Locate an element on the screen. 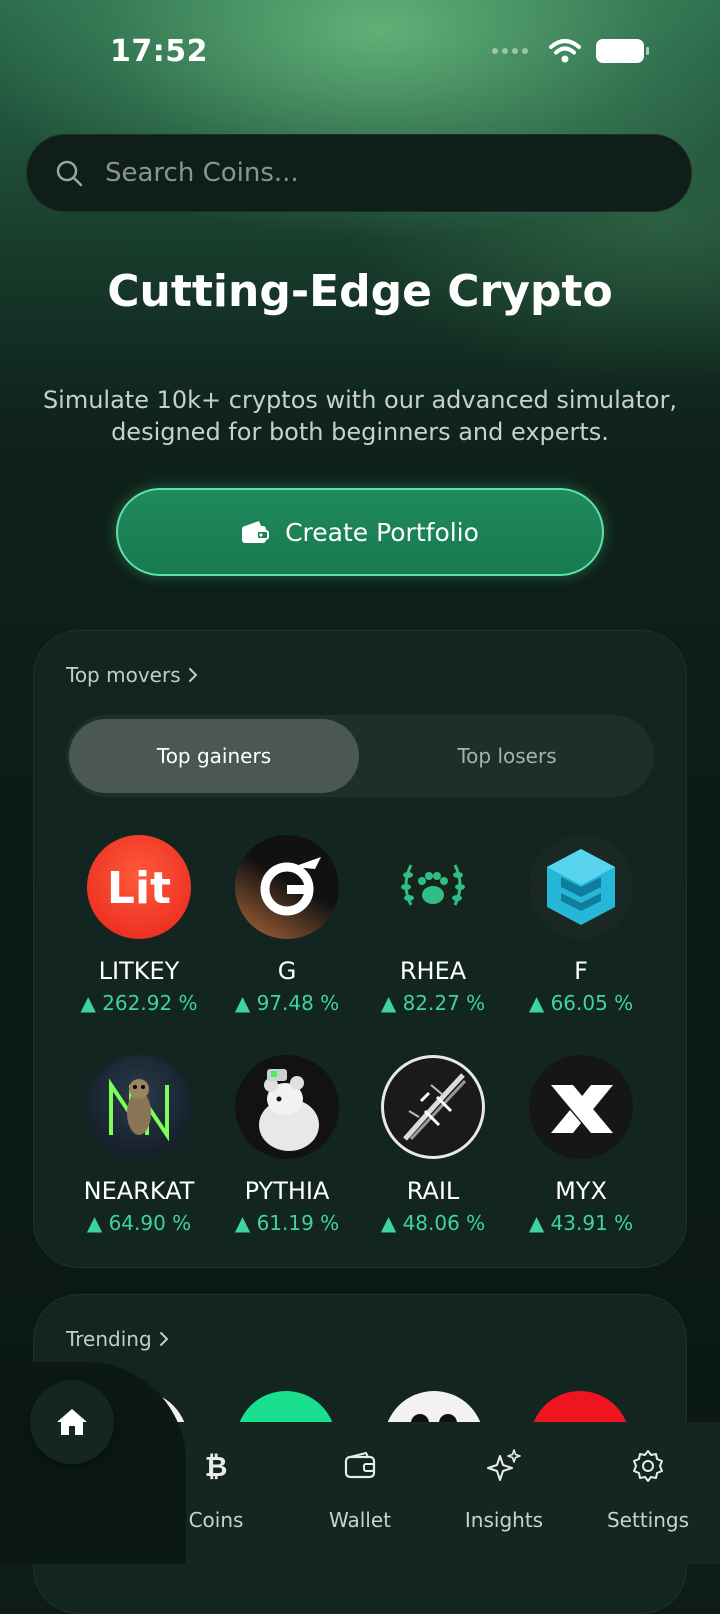  coin-item: NEARKAT ▲ 64.90 % is located at coordinates (139, 1145).